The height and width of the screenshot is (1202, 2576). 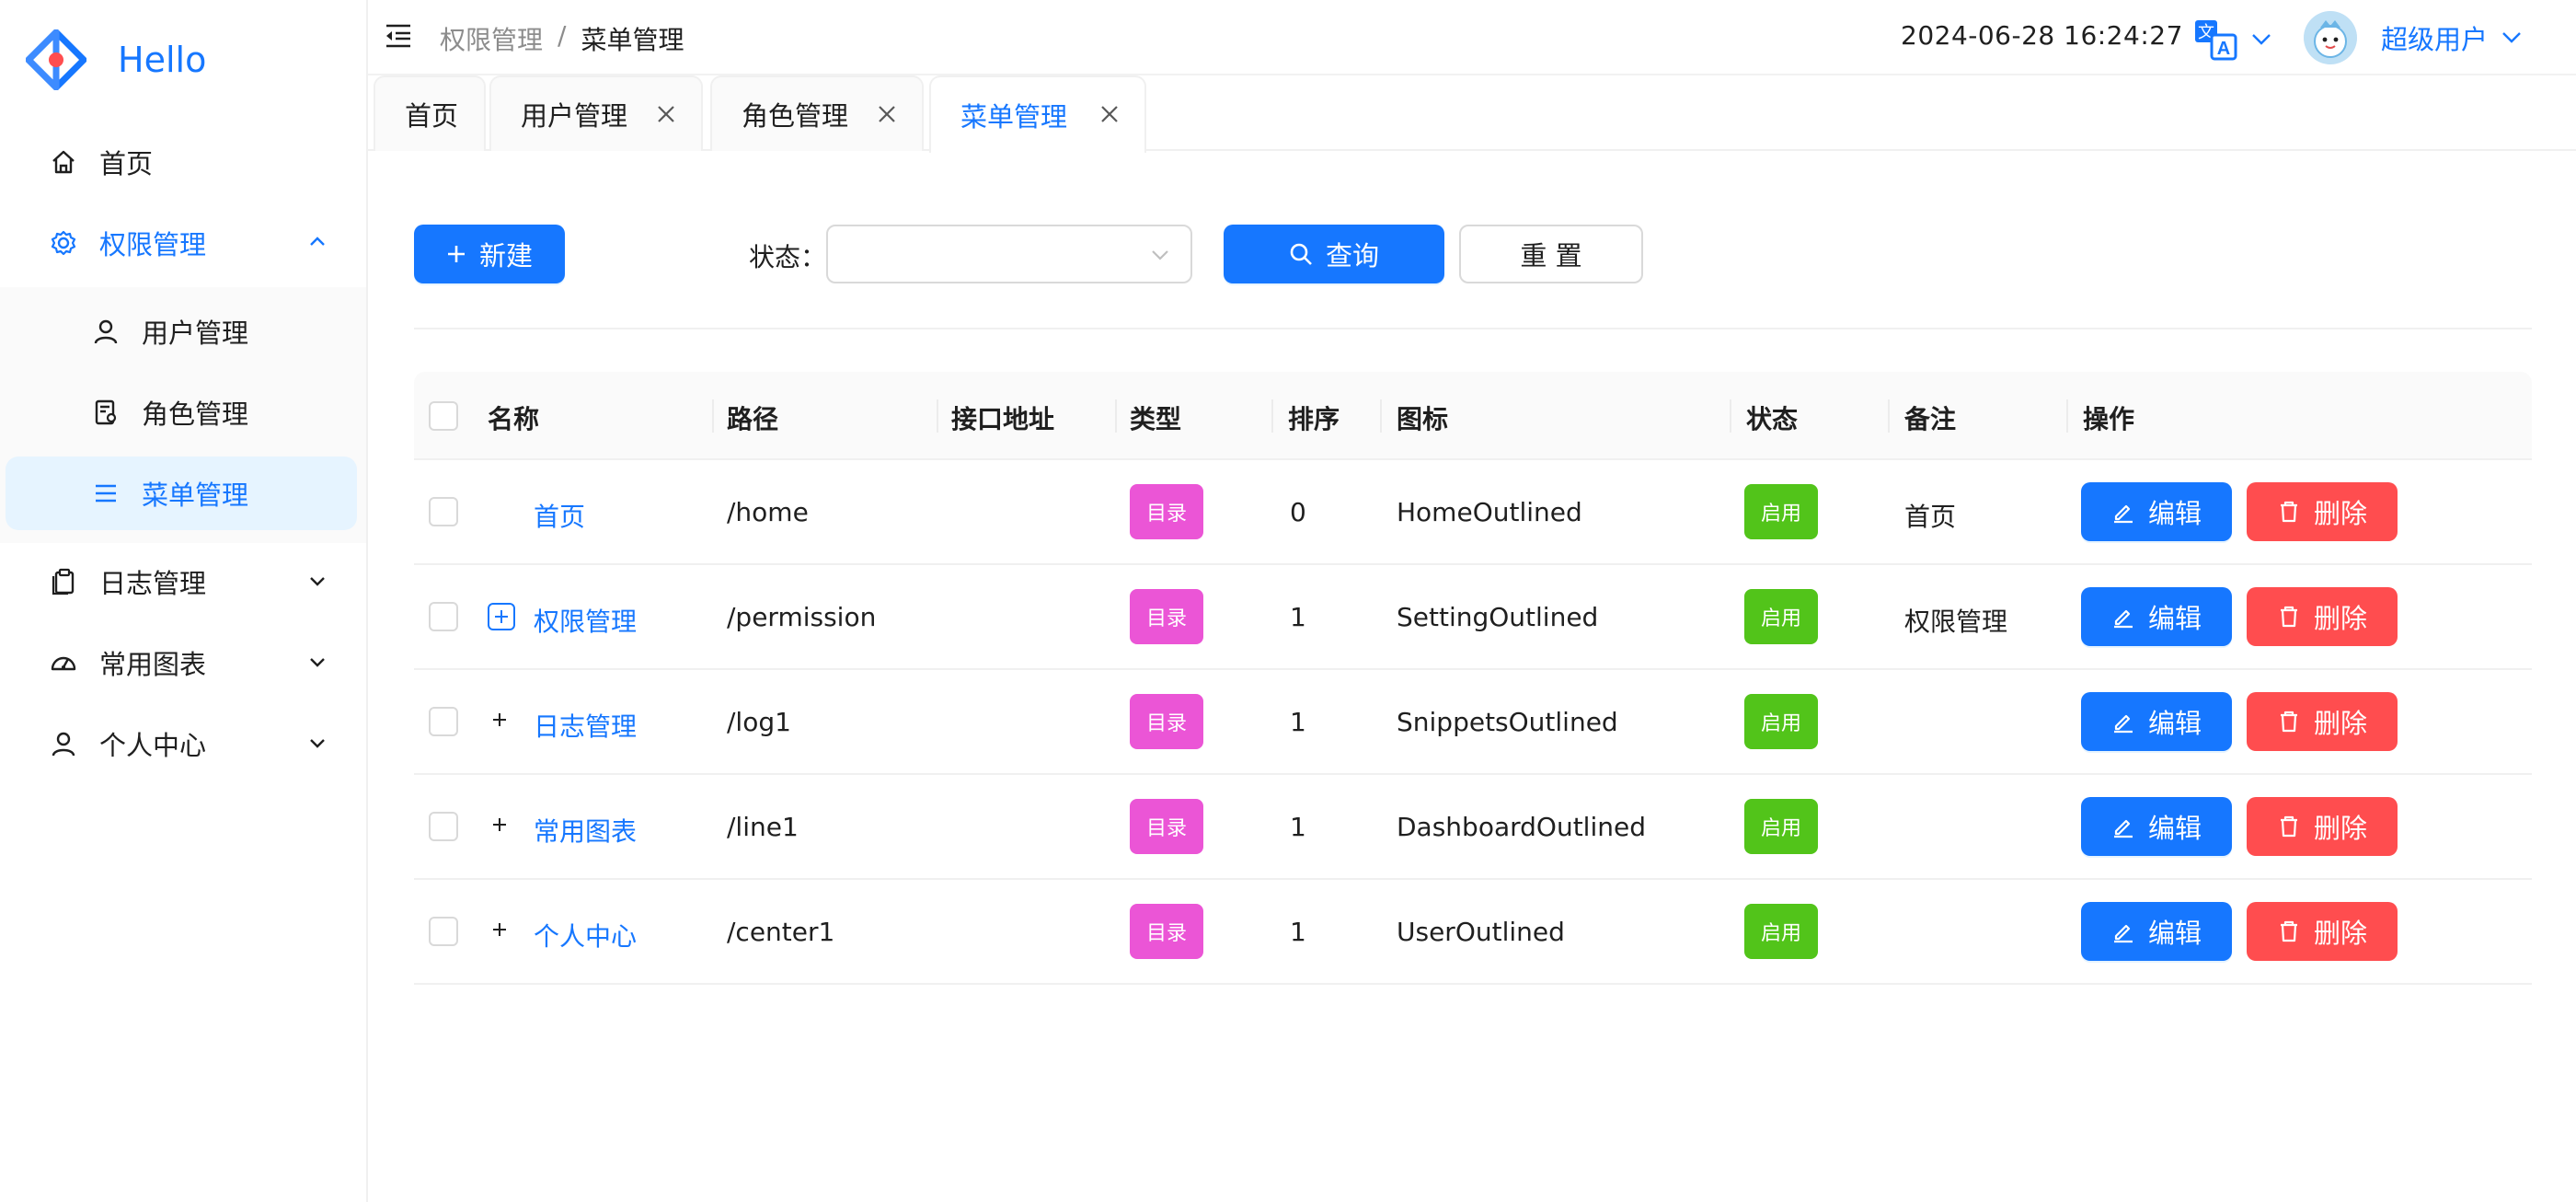 I want to click on column-header-name: 名称, so click(x=514, y=419).